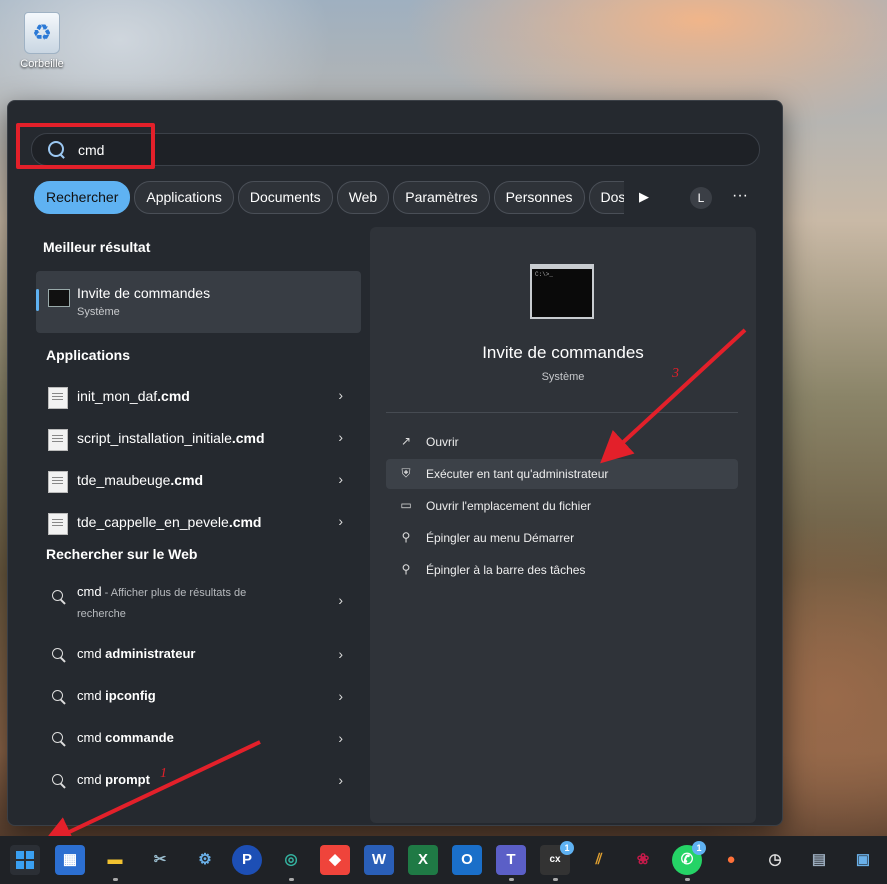 Image resolution: width=887 pixels, height=884 pixels. What do you see at coordinates (88, 355) in the screenshot?
I see `applications-heading: Applications` at bounding box center [88, 355].